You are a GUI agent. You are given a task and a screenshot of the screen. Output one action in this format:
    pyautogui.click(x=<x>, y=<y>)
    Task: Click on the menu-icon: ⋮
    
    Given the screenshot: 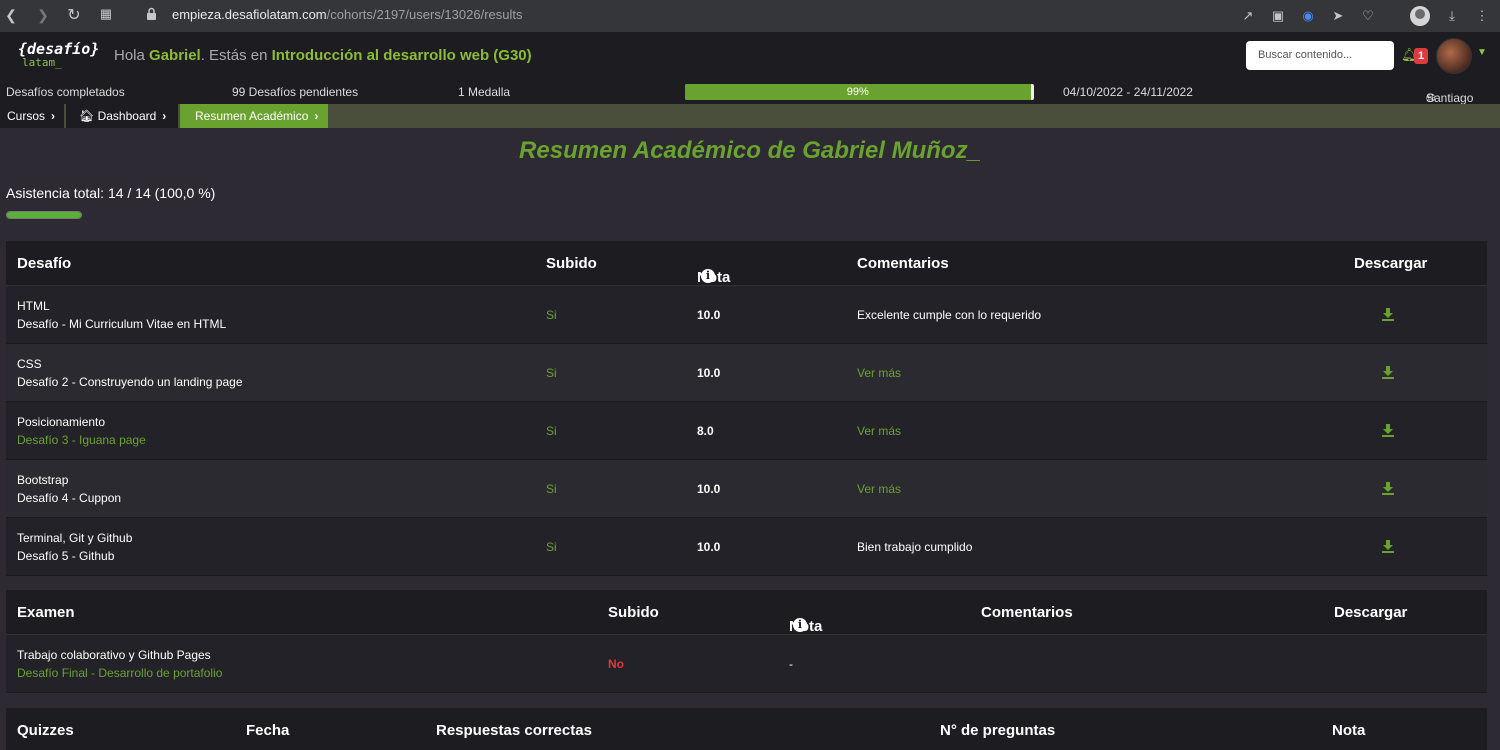 What is the action you would take?
    pyautogui.click(x=1482, y=16)
    